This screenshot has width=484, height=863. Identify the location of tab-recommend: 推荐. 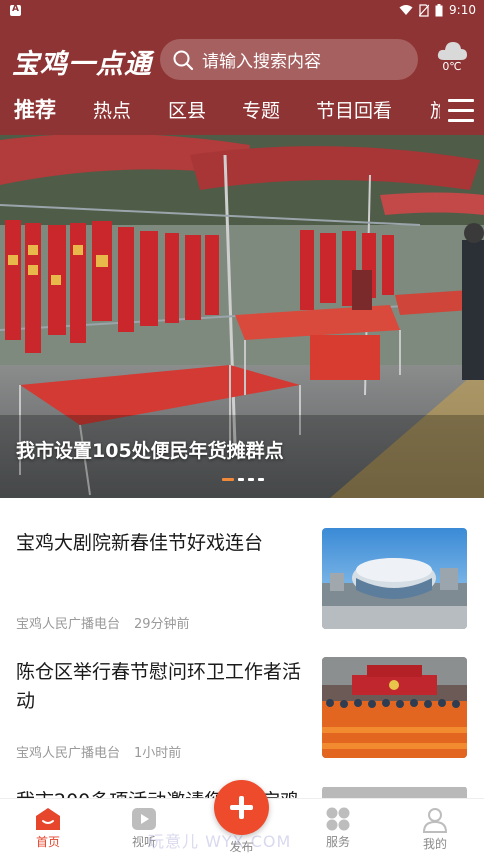
(35, 109).